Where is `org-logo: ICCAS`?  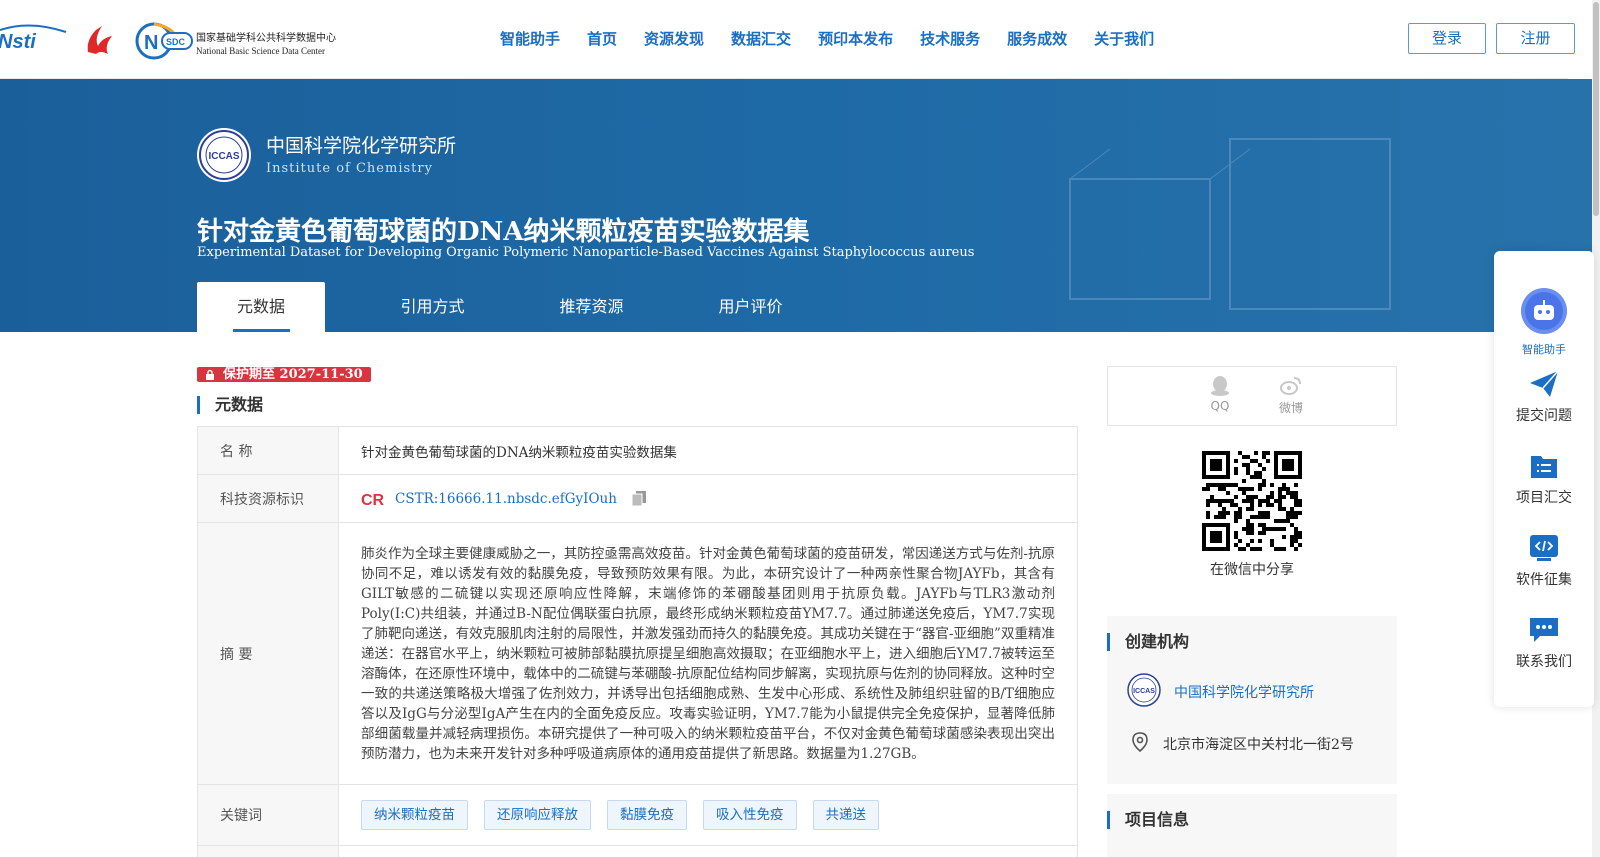 org-logo: ICCAS is located at coordinates (1144, 690).